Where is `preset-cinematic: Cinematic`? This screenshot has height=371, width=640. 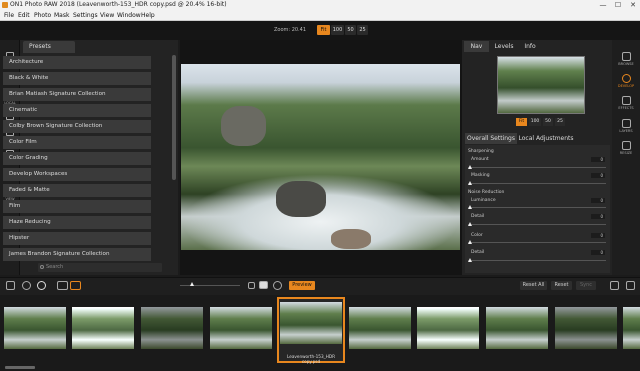 preset-cinematic: Cinematic is located at coordinates (77, 110).